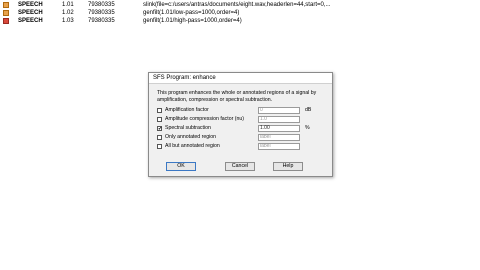  I want to click on spectral-subtraction-unit: %, so click(307, 128).